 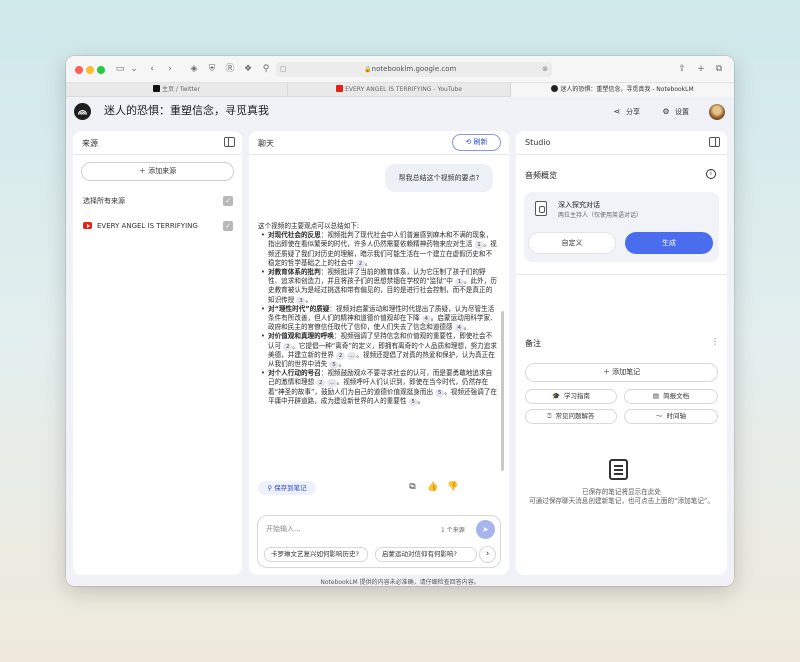 I want to click on answer-point-heading: 对现代社会的反思, so click(x=294, y=235).